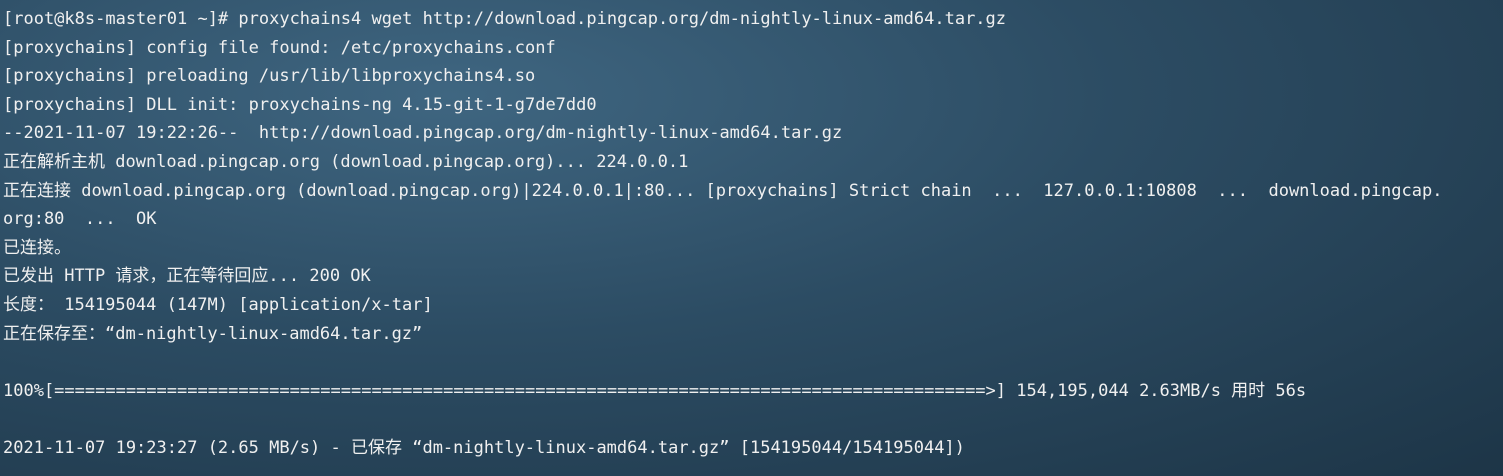 The image size is (1503, 476). I want to click on terminal-line: 正在保存至：“dm-nightly-linux-amd64.tar.gz”, so click(213, 333).